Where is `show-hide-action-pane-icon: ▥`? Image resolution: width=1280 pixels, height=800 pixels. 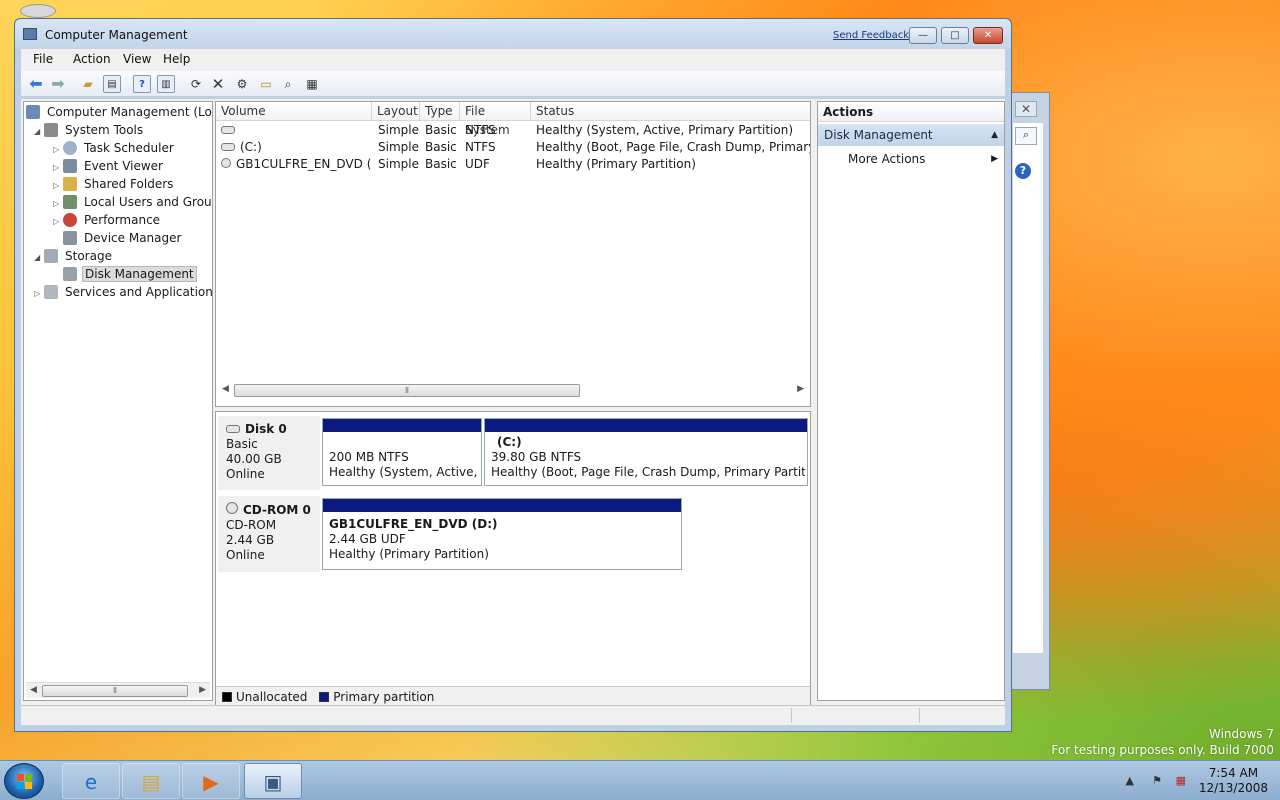
show-hide-action-pane-icon: ▥ is located at coordinates (166, 84).